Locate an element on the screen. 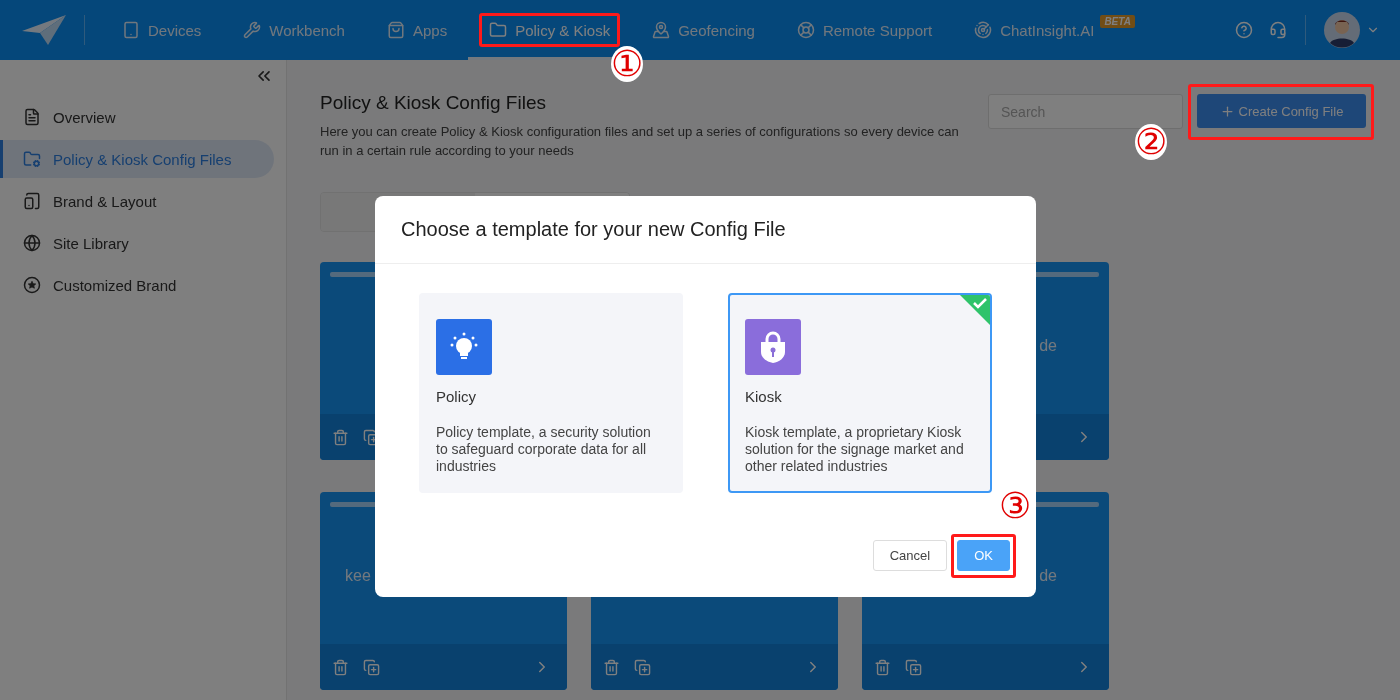 The width and height of the screenshot is (1400, 700). template-description: Kiosk template, a proprietary Kiosk solution for the signage market and other related industries is located at coordinates (855, 449).